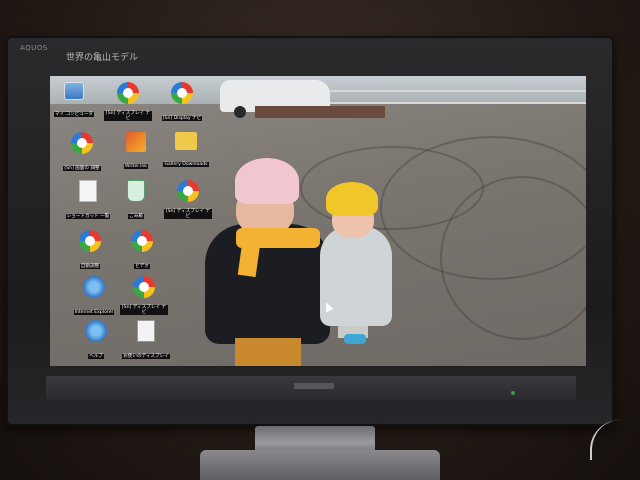 This screenshot has width=640, height=480. Describe the element at coordinates (392, 188) in the screenshot. I see `ground-track` at that location.